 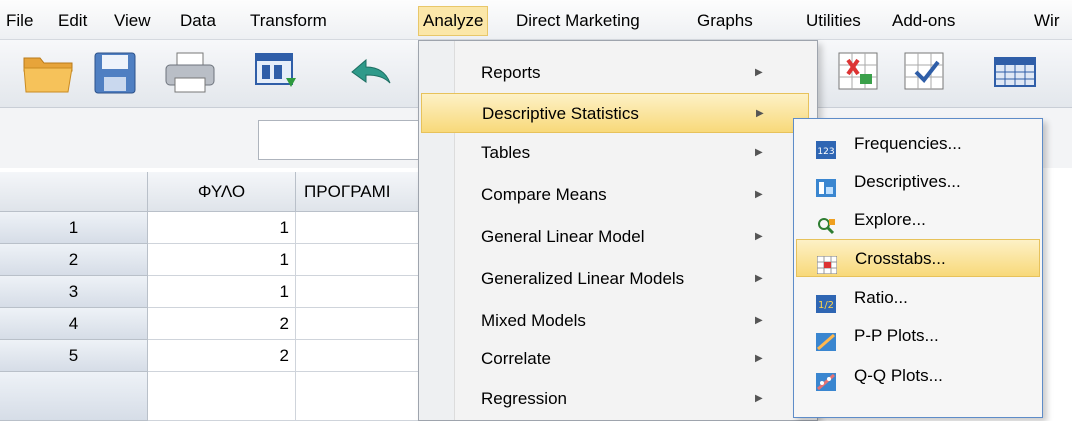 What do you see at coordinates (19, 21) in the screenshot?
I see `menu-file: File` at bounding box center [19, 21].